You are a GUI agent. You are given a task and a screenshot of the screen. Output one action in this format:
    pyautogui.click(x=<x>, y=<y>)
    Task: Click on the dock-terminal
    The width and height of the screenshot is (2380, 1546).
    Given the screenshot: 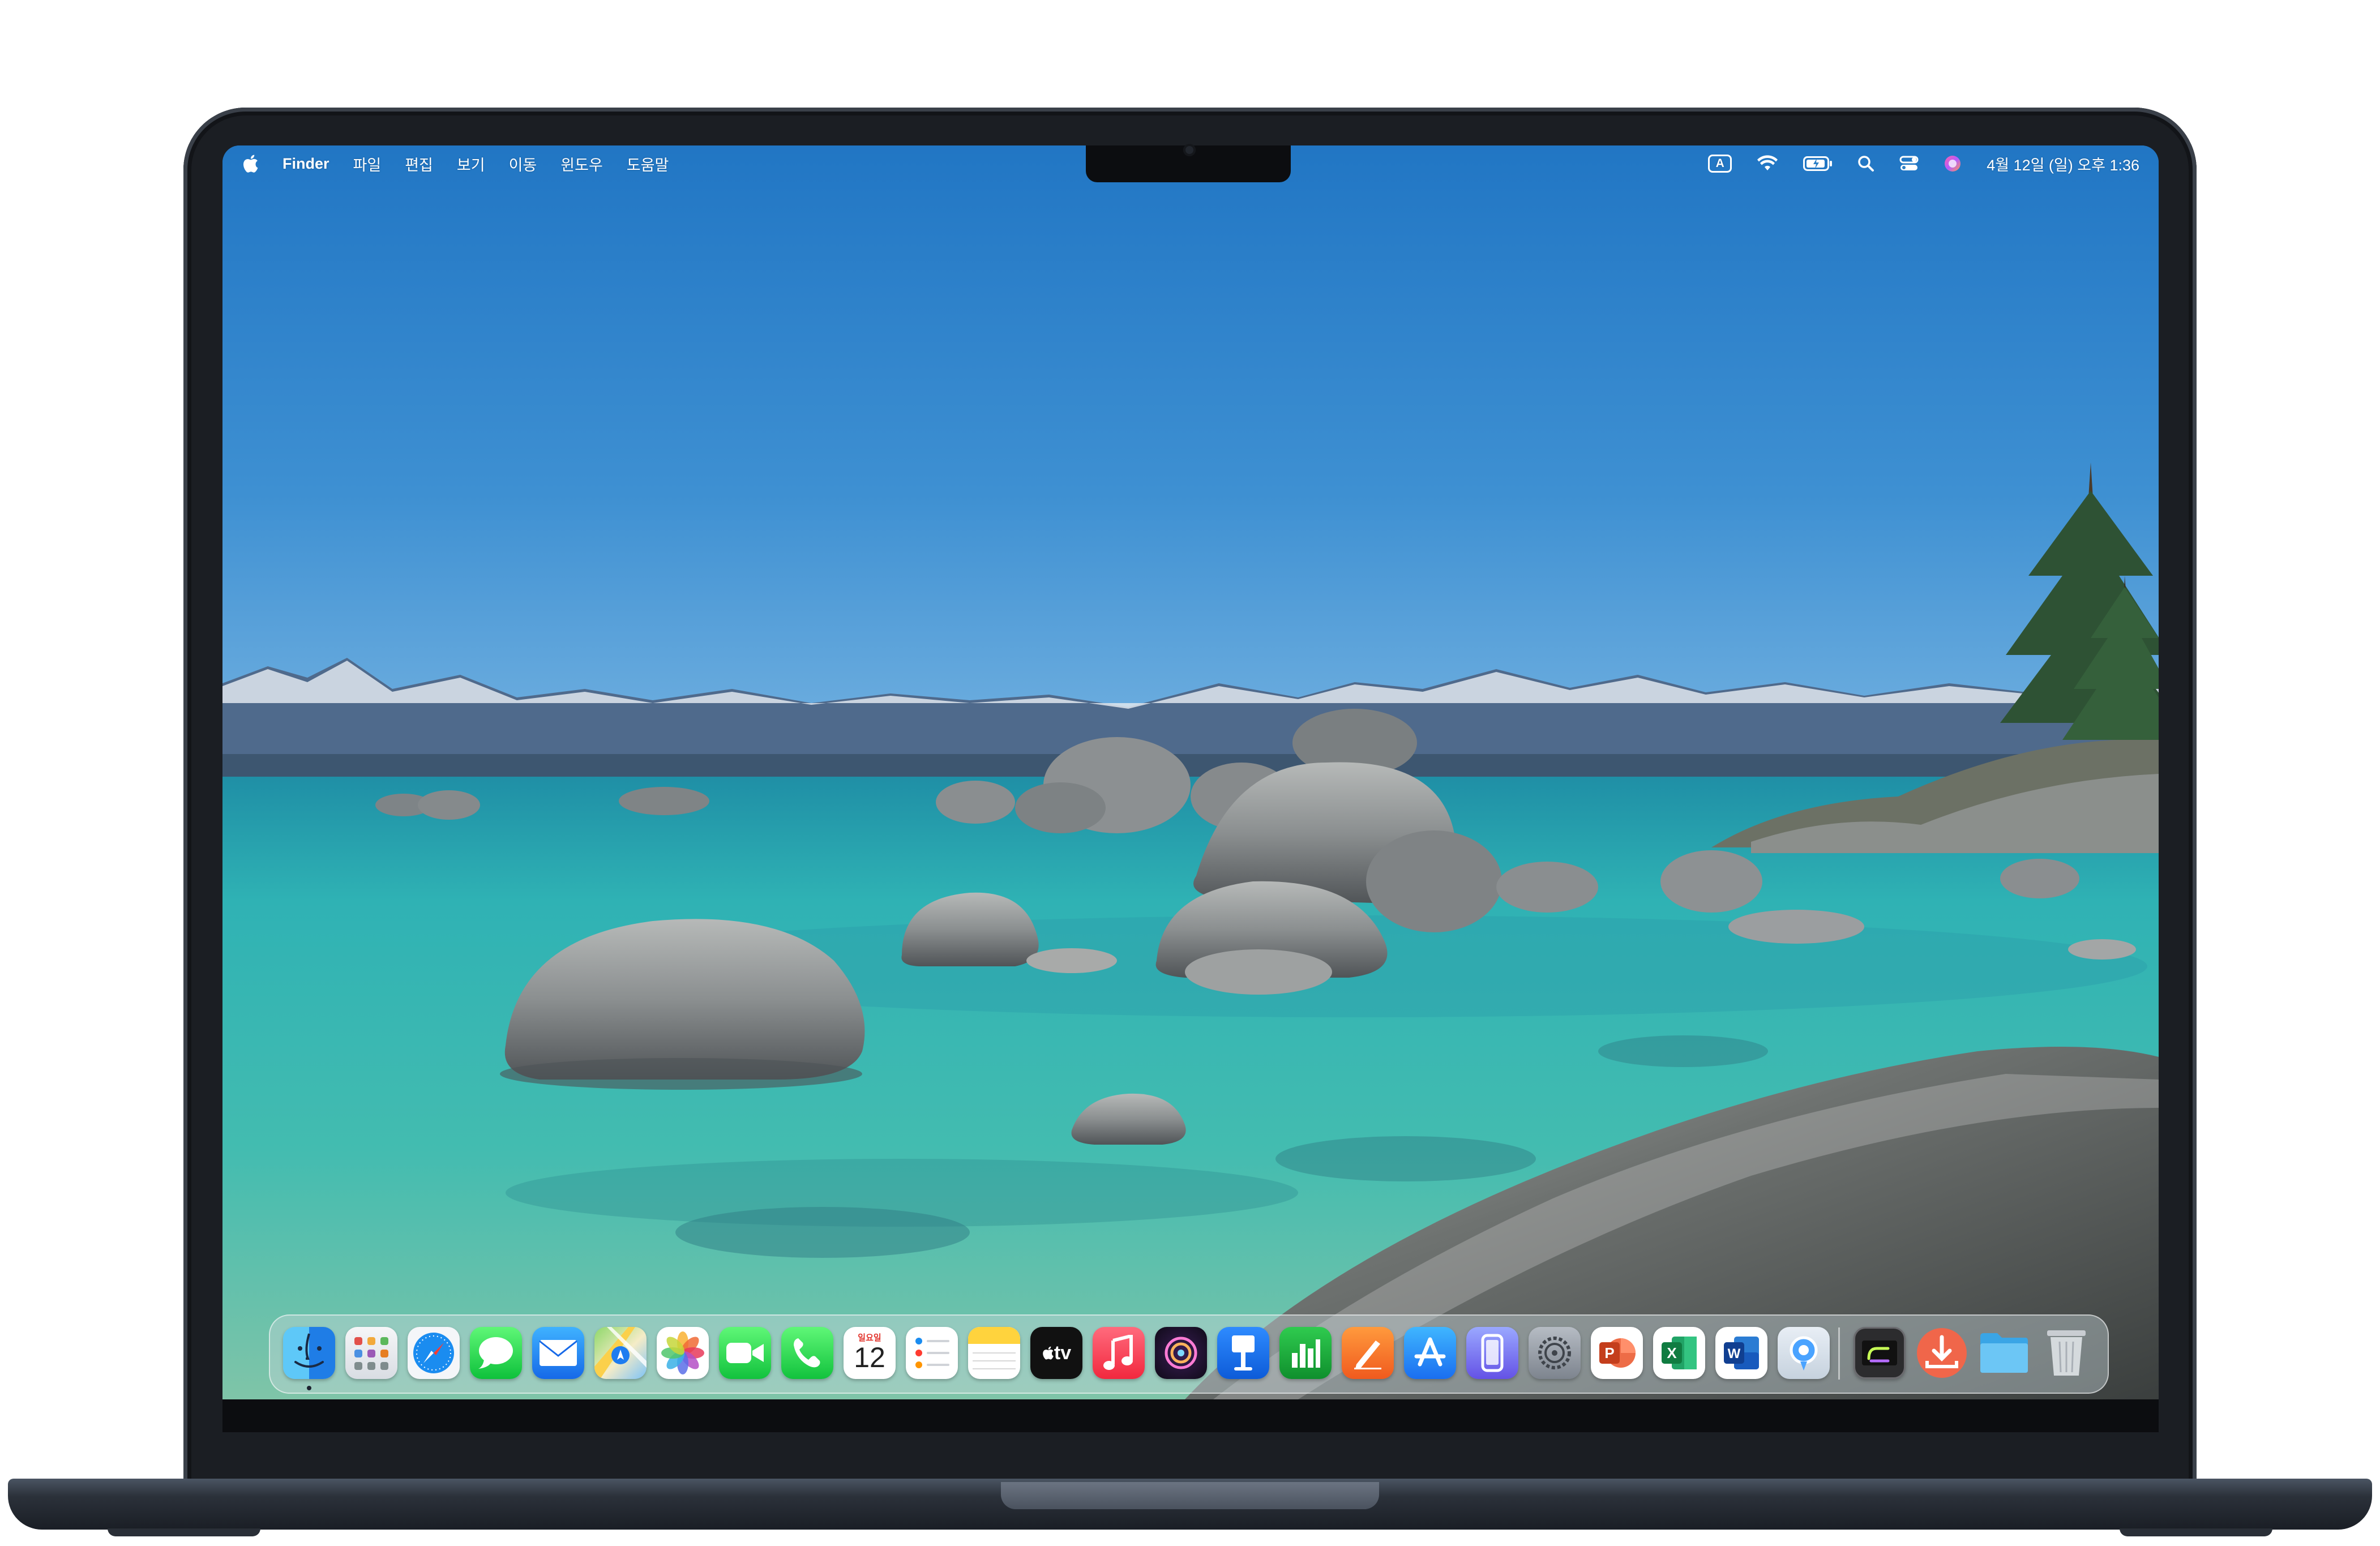 What is the action you would take?
    pyautogui.click(x=1880, y=1353)
    